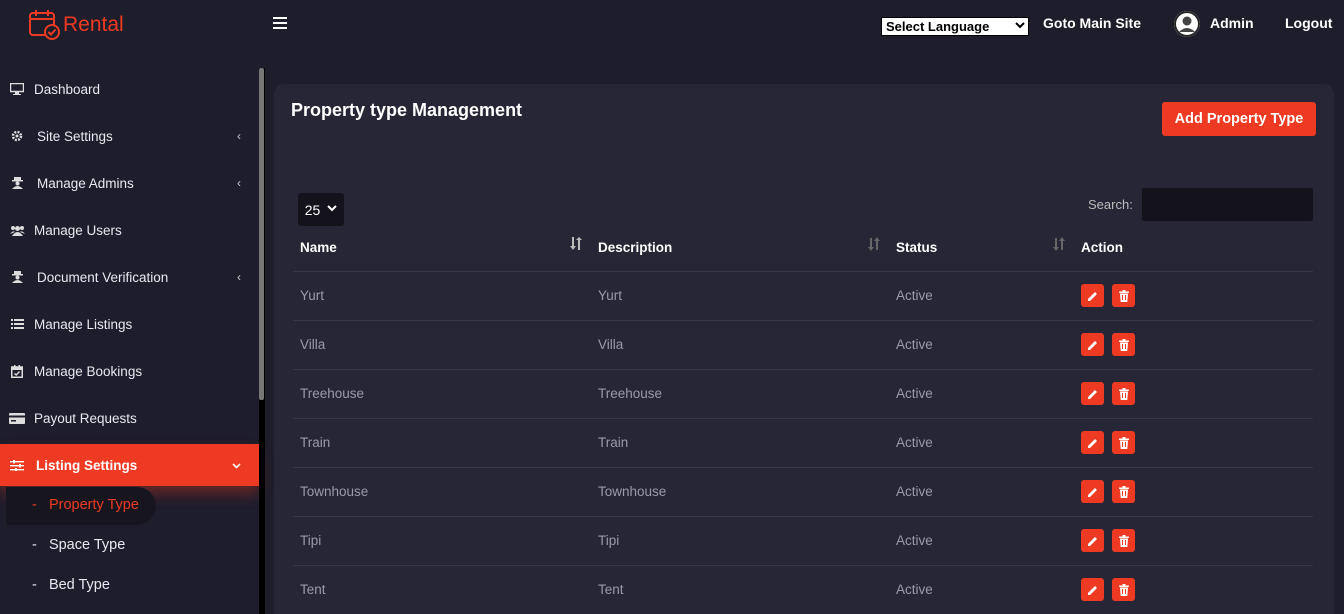 The image size is (1344, 614). What do you see at coordinates (129, 183) in the screenshot?
I see `sidebar-item-manage-admins: Manage Admins ‹` at bounding box center [129, 183].